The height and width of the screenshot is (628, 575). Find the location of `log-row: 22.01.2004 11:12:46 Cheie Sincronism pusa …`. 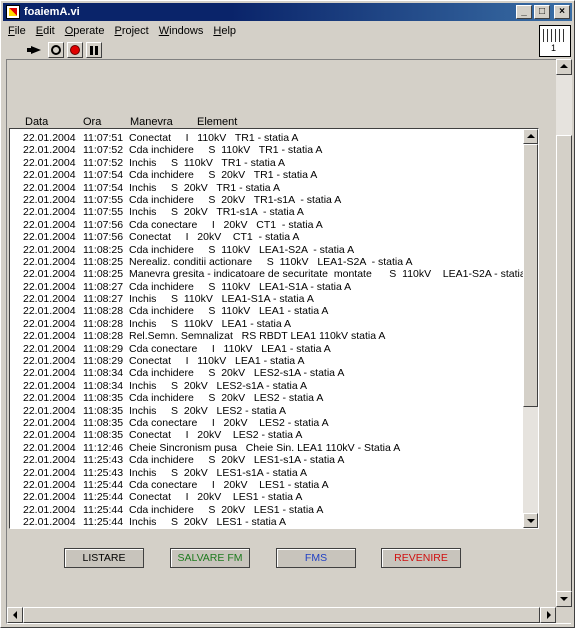

log-row: 22.01.2004 11:12:46 Cheie Sincronism pusa … is located at coordinates (273, 448).